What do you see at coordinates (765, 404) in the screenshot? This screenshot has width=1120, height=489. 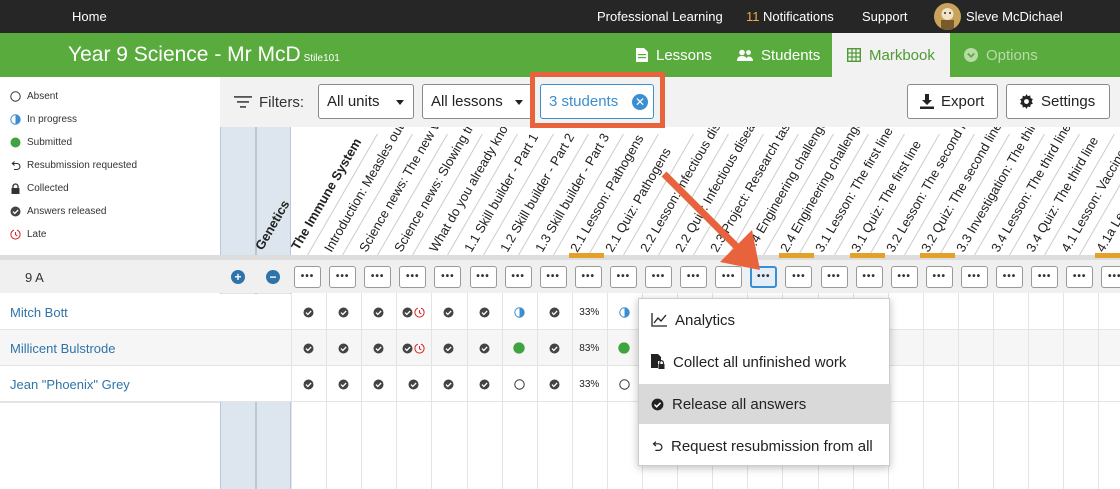 I see `menu-item-release-answers: Release all answers` at bounding box center [765, 404].